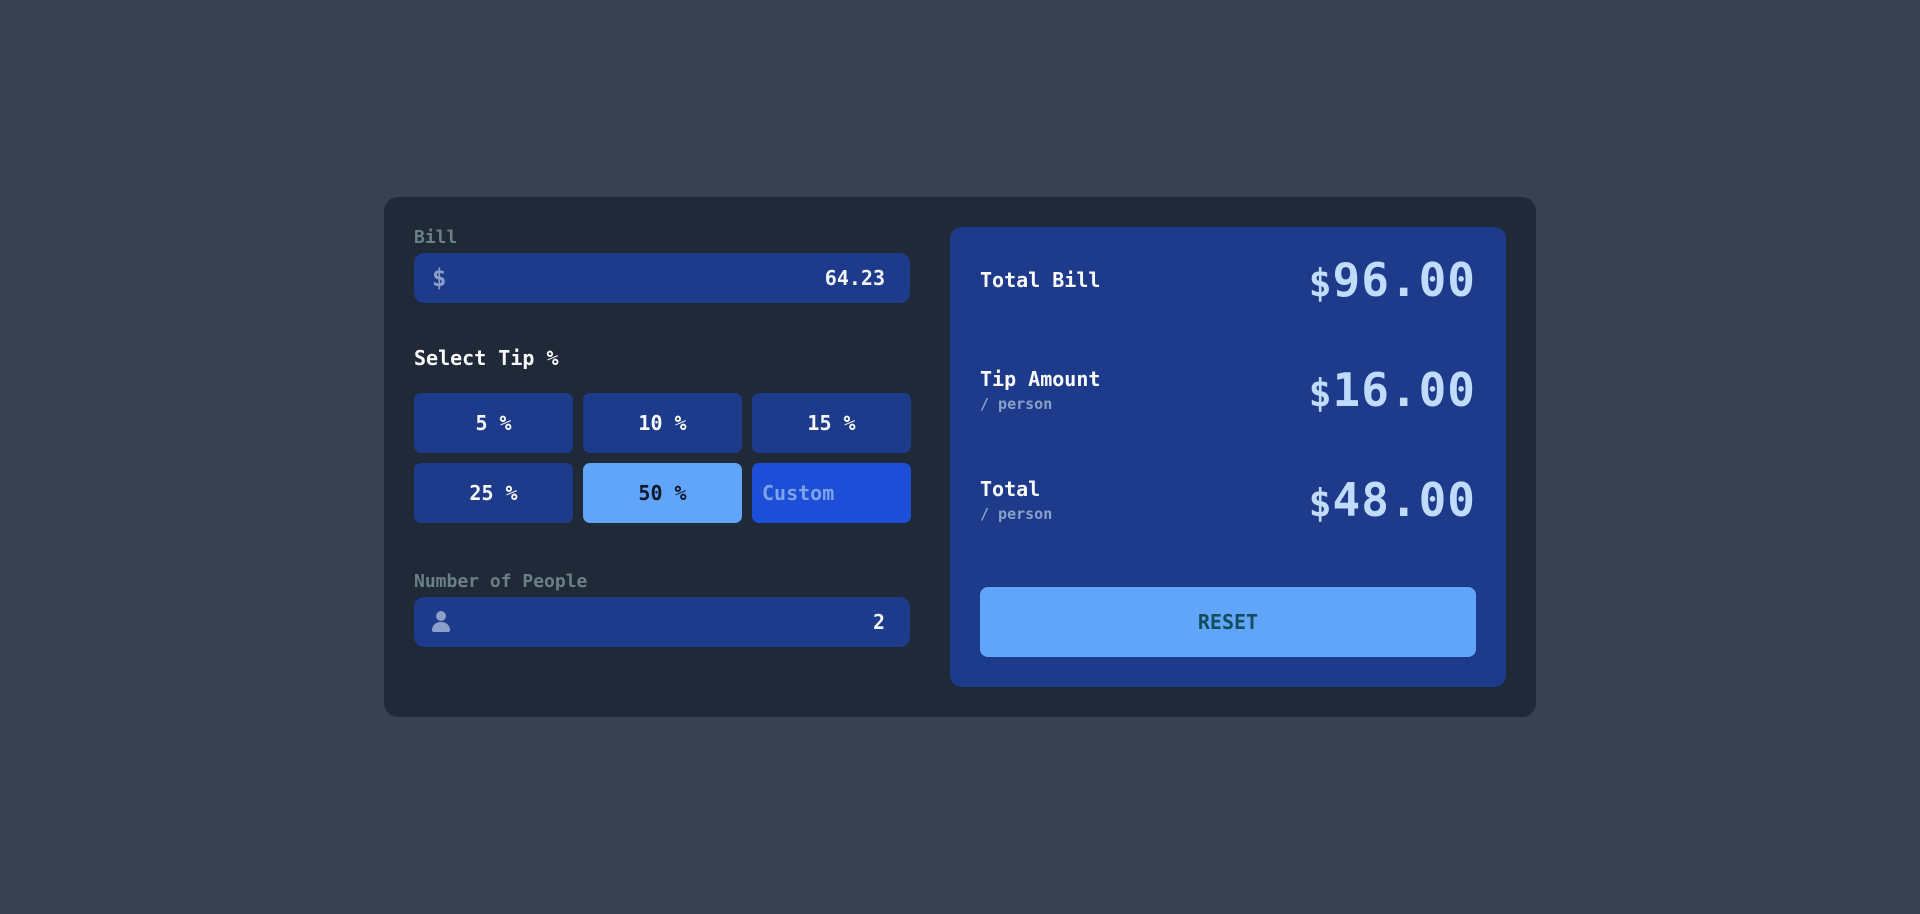 The image size is (1920, 914). Describe the element at coordinates (662, 458) in the screenshot. I see `tip-options: 5 % 10 % 15 % 25 % 50 % Custom` at that location.